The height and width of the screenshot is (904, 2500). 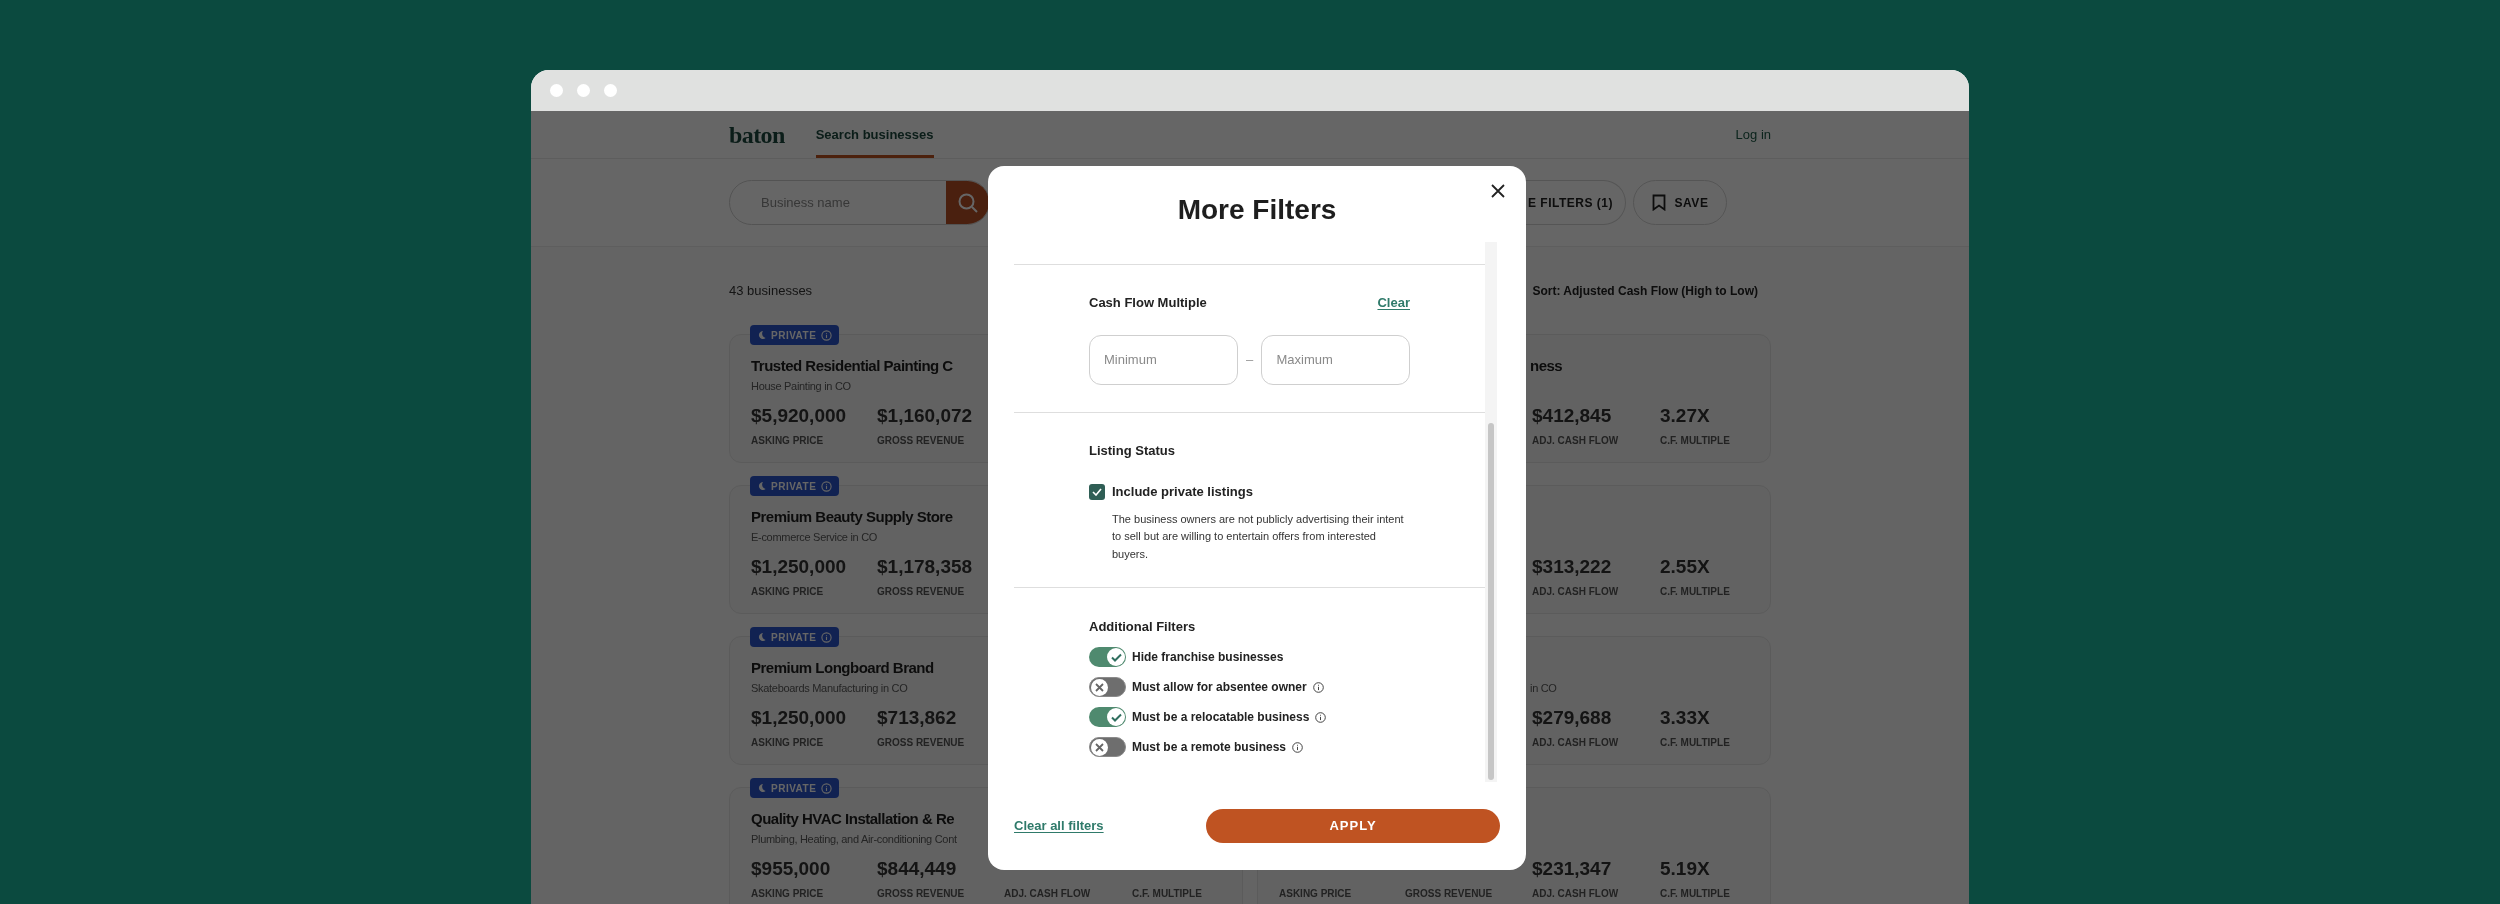 I want to click on stat-value: 2.55X, so click(x=1685, y=567).